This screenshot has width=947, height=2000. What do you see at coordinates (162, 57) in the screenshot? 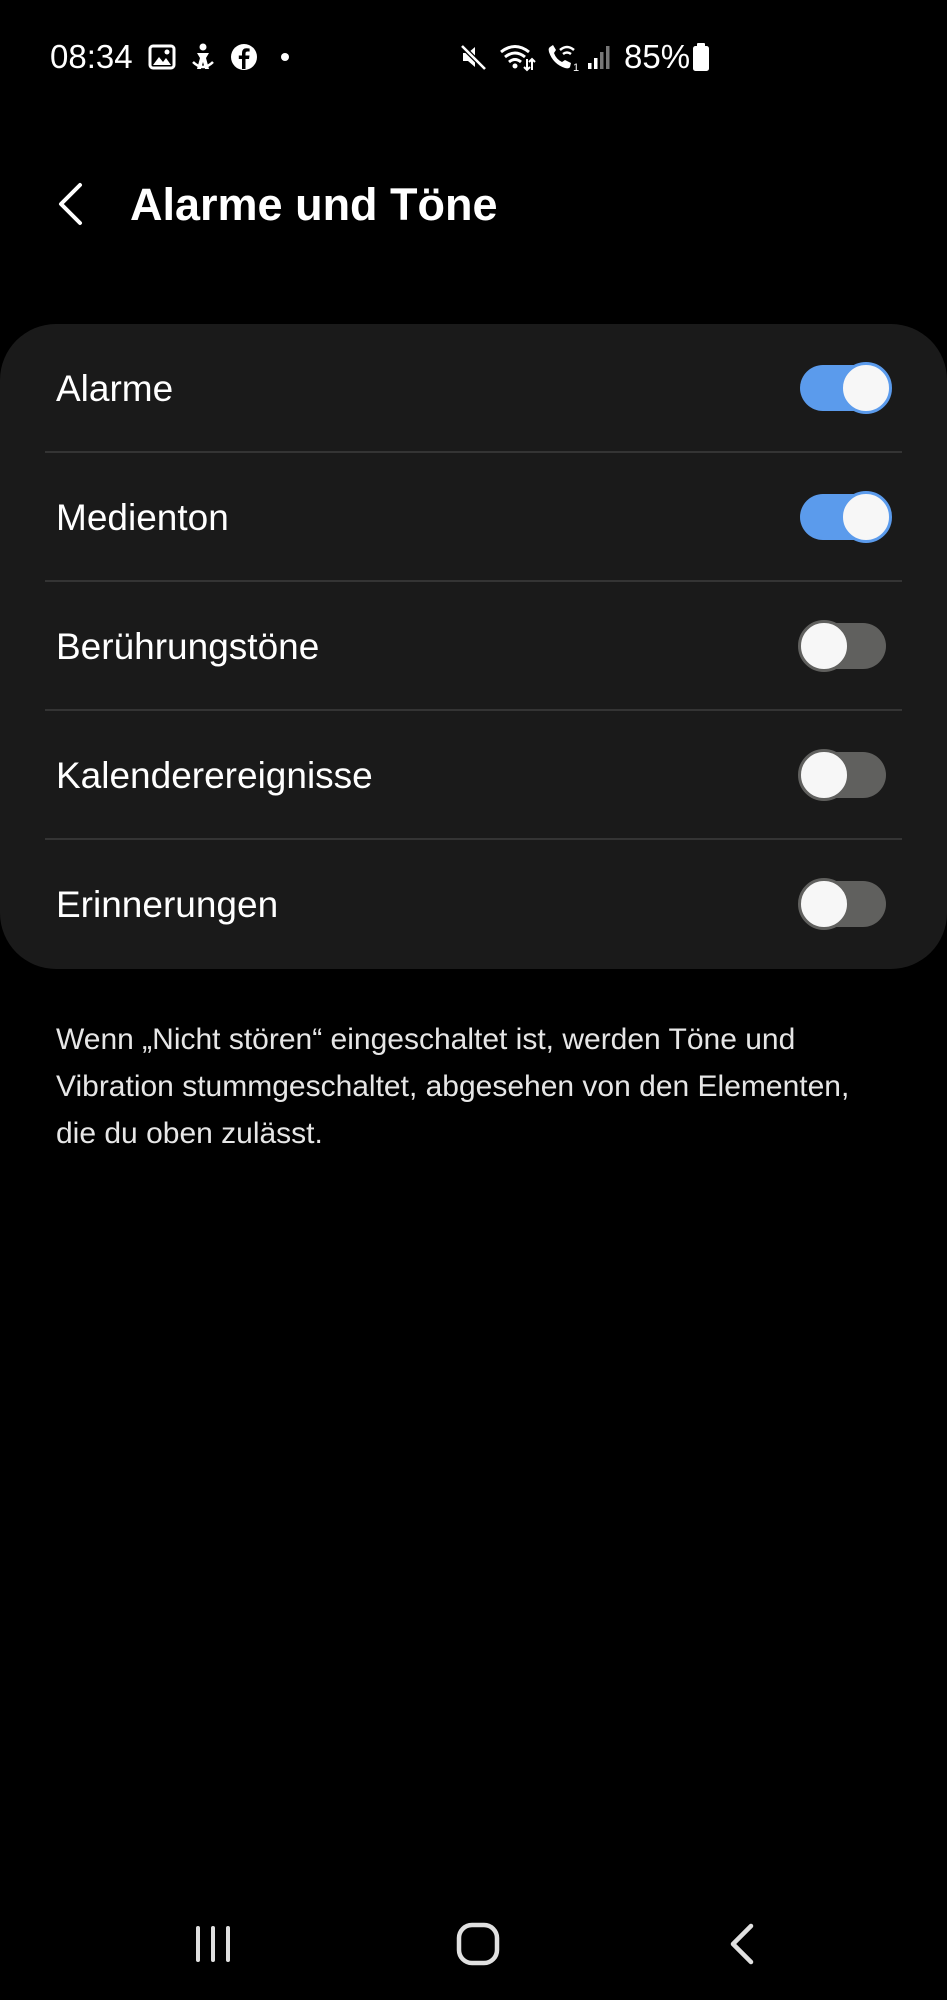
I see `gallery-icon` at bounding box center [162, 57].